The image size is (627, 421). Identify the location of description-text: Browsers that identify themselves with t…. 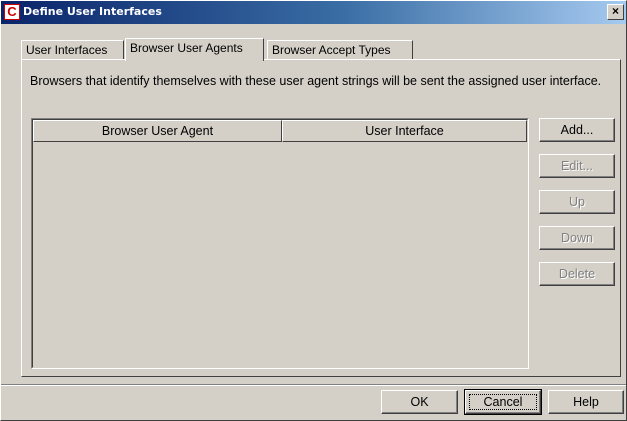
(316, 81).